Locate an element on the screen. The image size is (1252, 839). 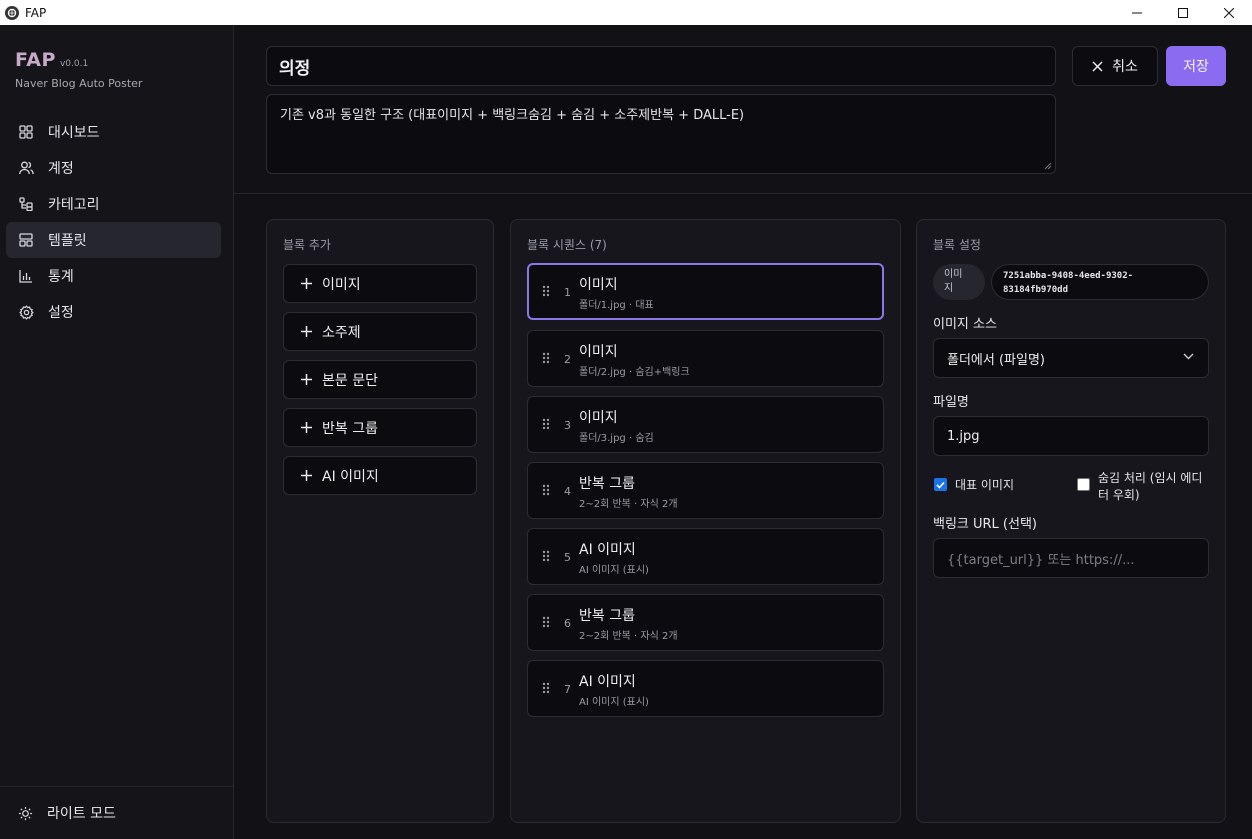
add-paragraph-button: 본문 문단 is located at coordinates (380, 379).